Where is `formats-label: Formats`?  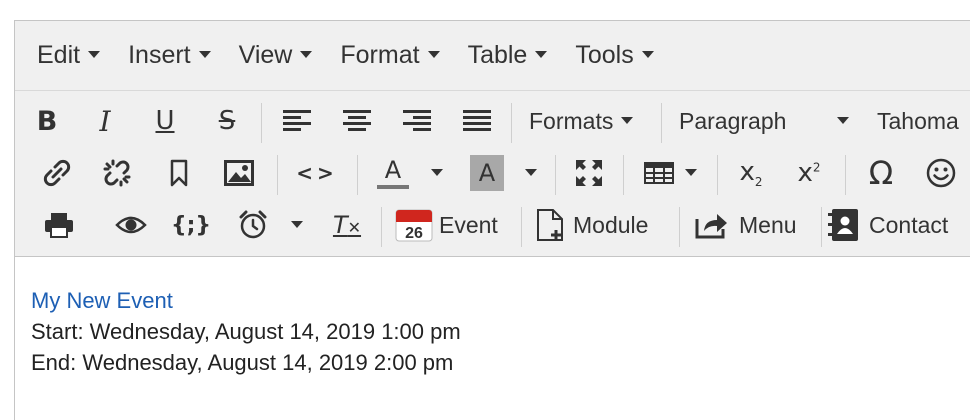 formats-label: Formats is located at coordinates (571, 120).